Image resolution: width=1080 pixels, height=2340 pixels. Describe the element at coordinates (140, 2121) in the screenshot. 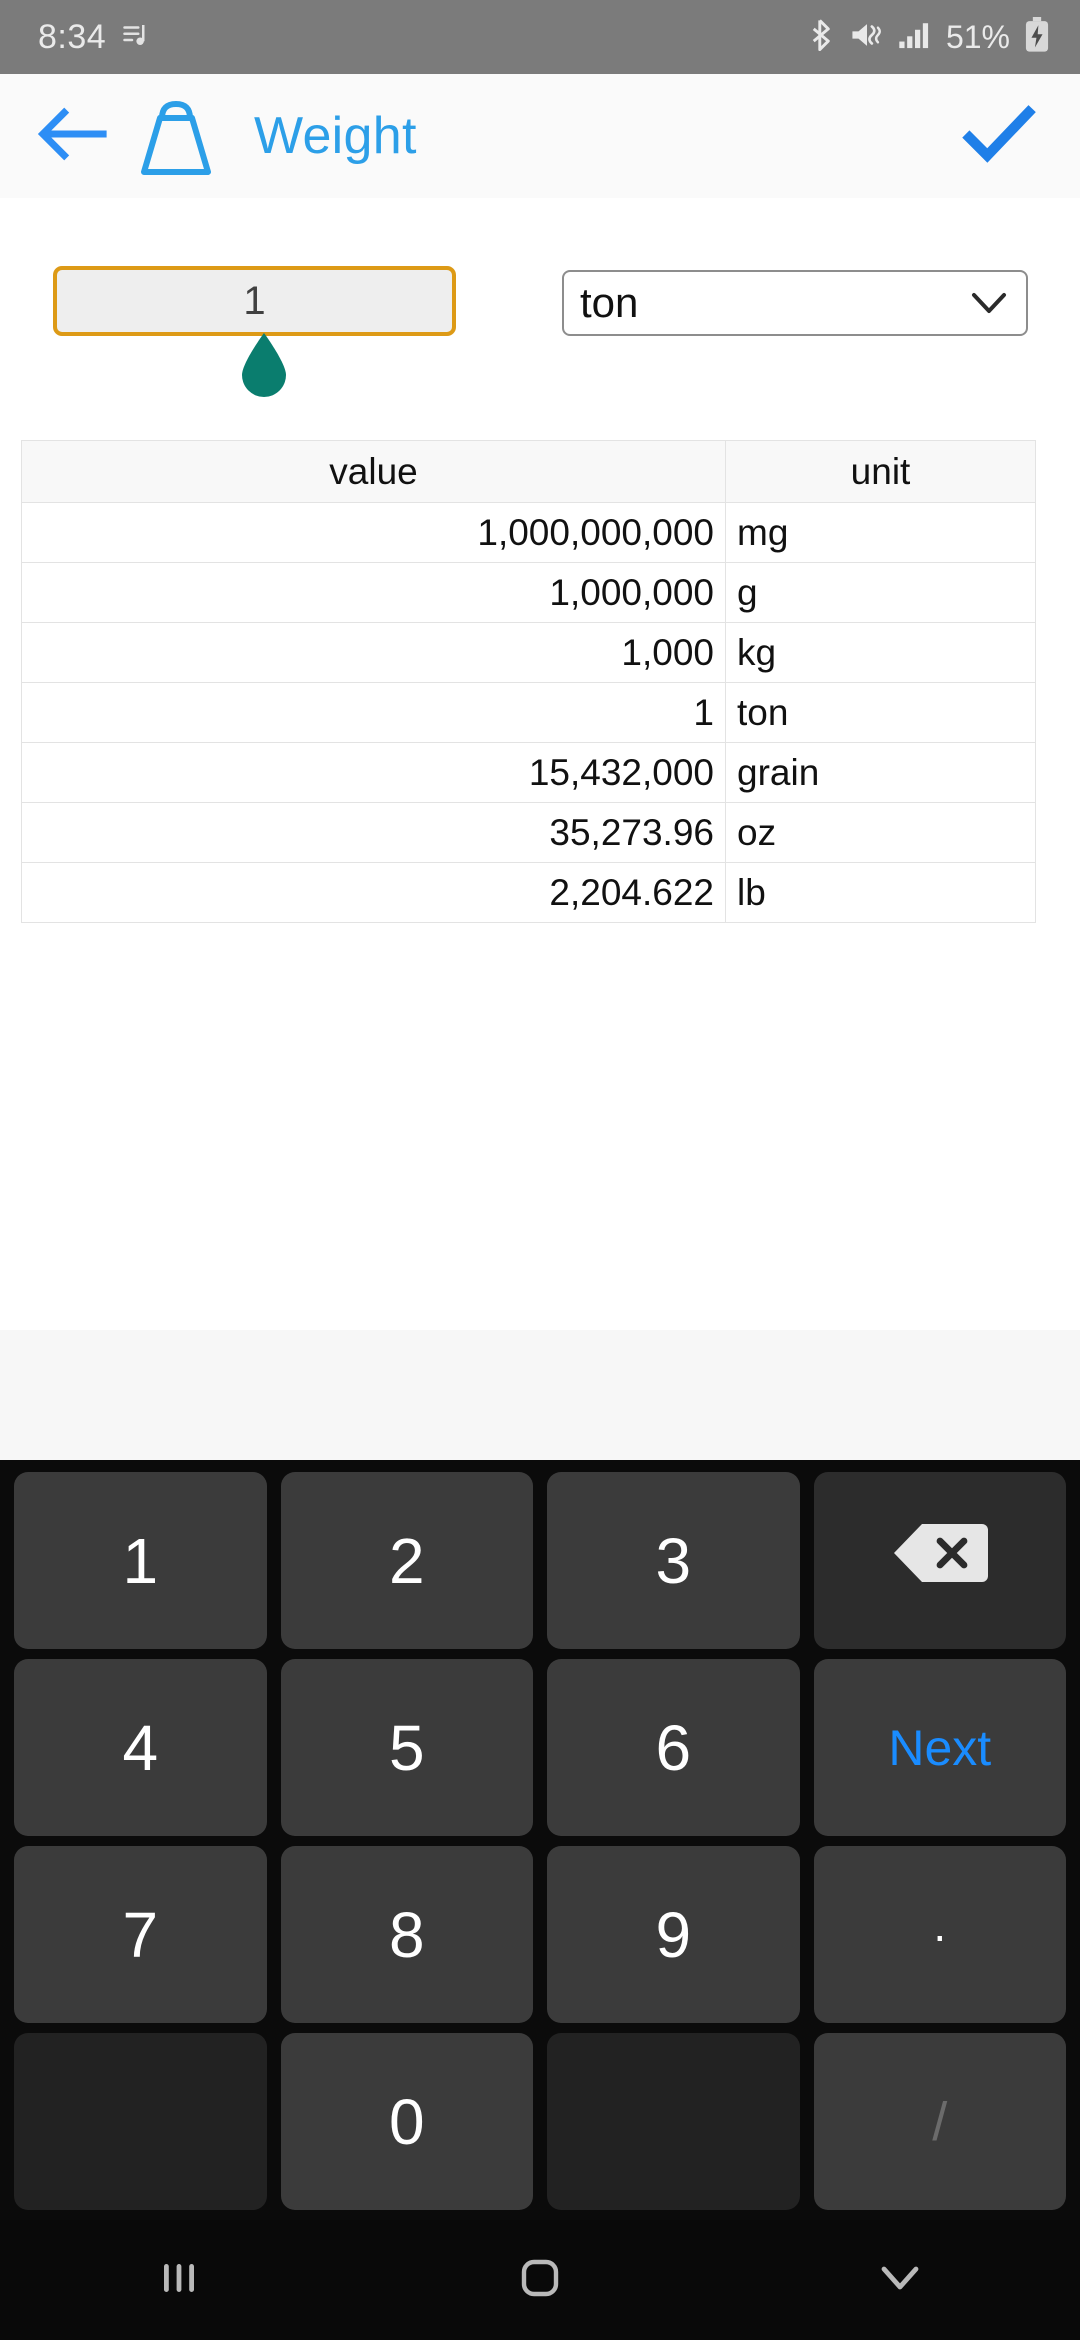

I see `blank-key-left` at that location.